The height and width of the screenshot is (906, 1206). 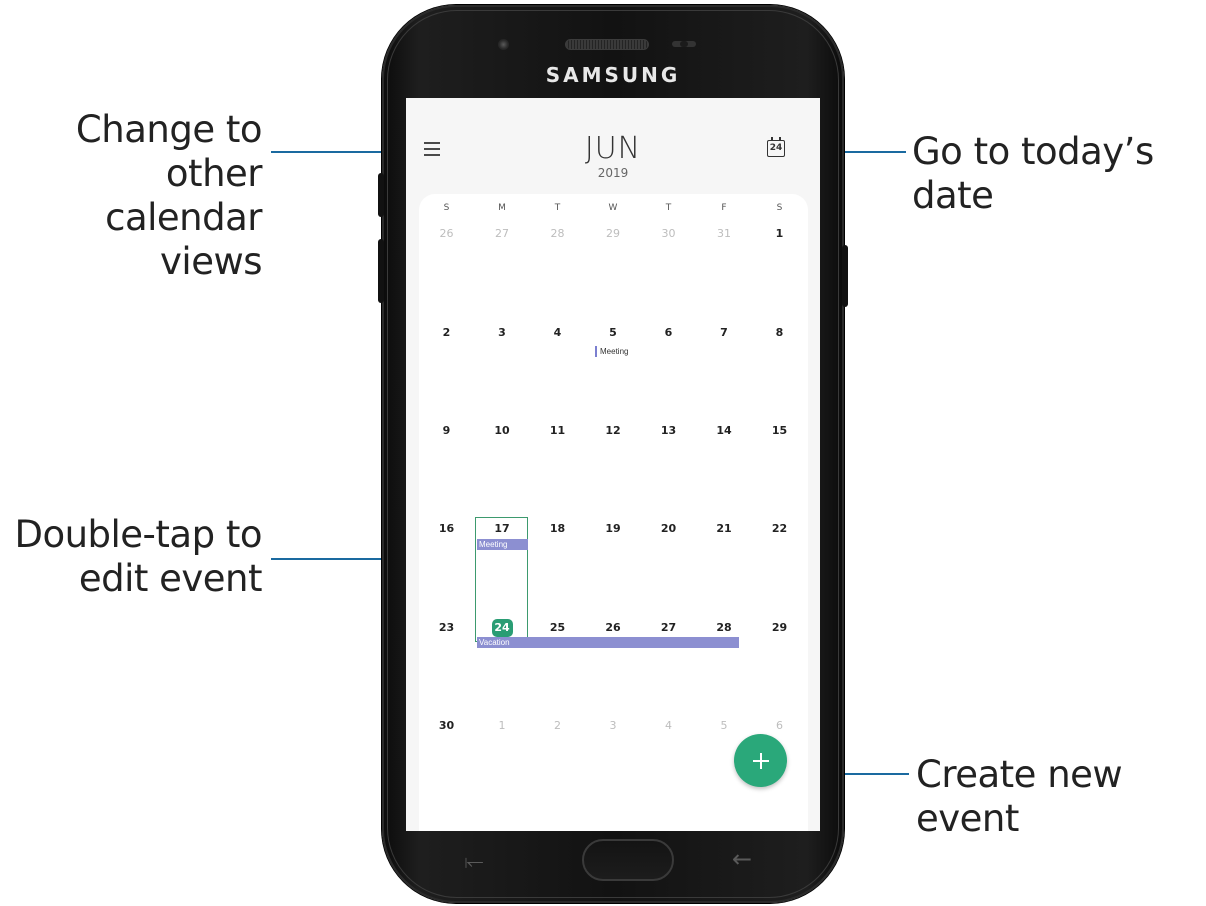 I want to click on day-cell: 9, so click(x=446, y=473).